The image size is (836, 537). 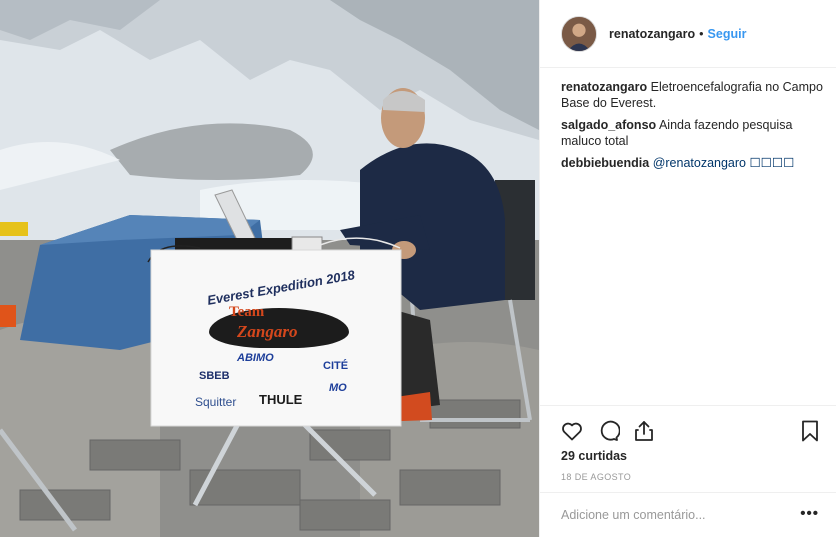 What do you see at coordinates (247, 312) in the screenshot?
I see `logo-team-text: Team` at bounding box center [247, 312].